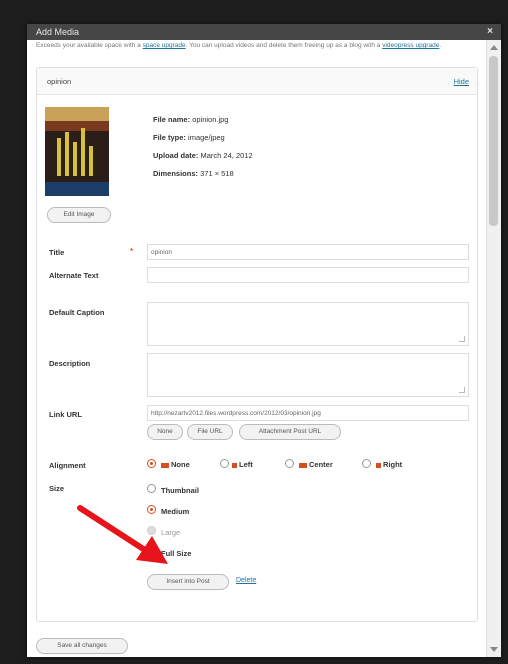  I want to click on annotation-arrow-icon, so click(122, 534).